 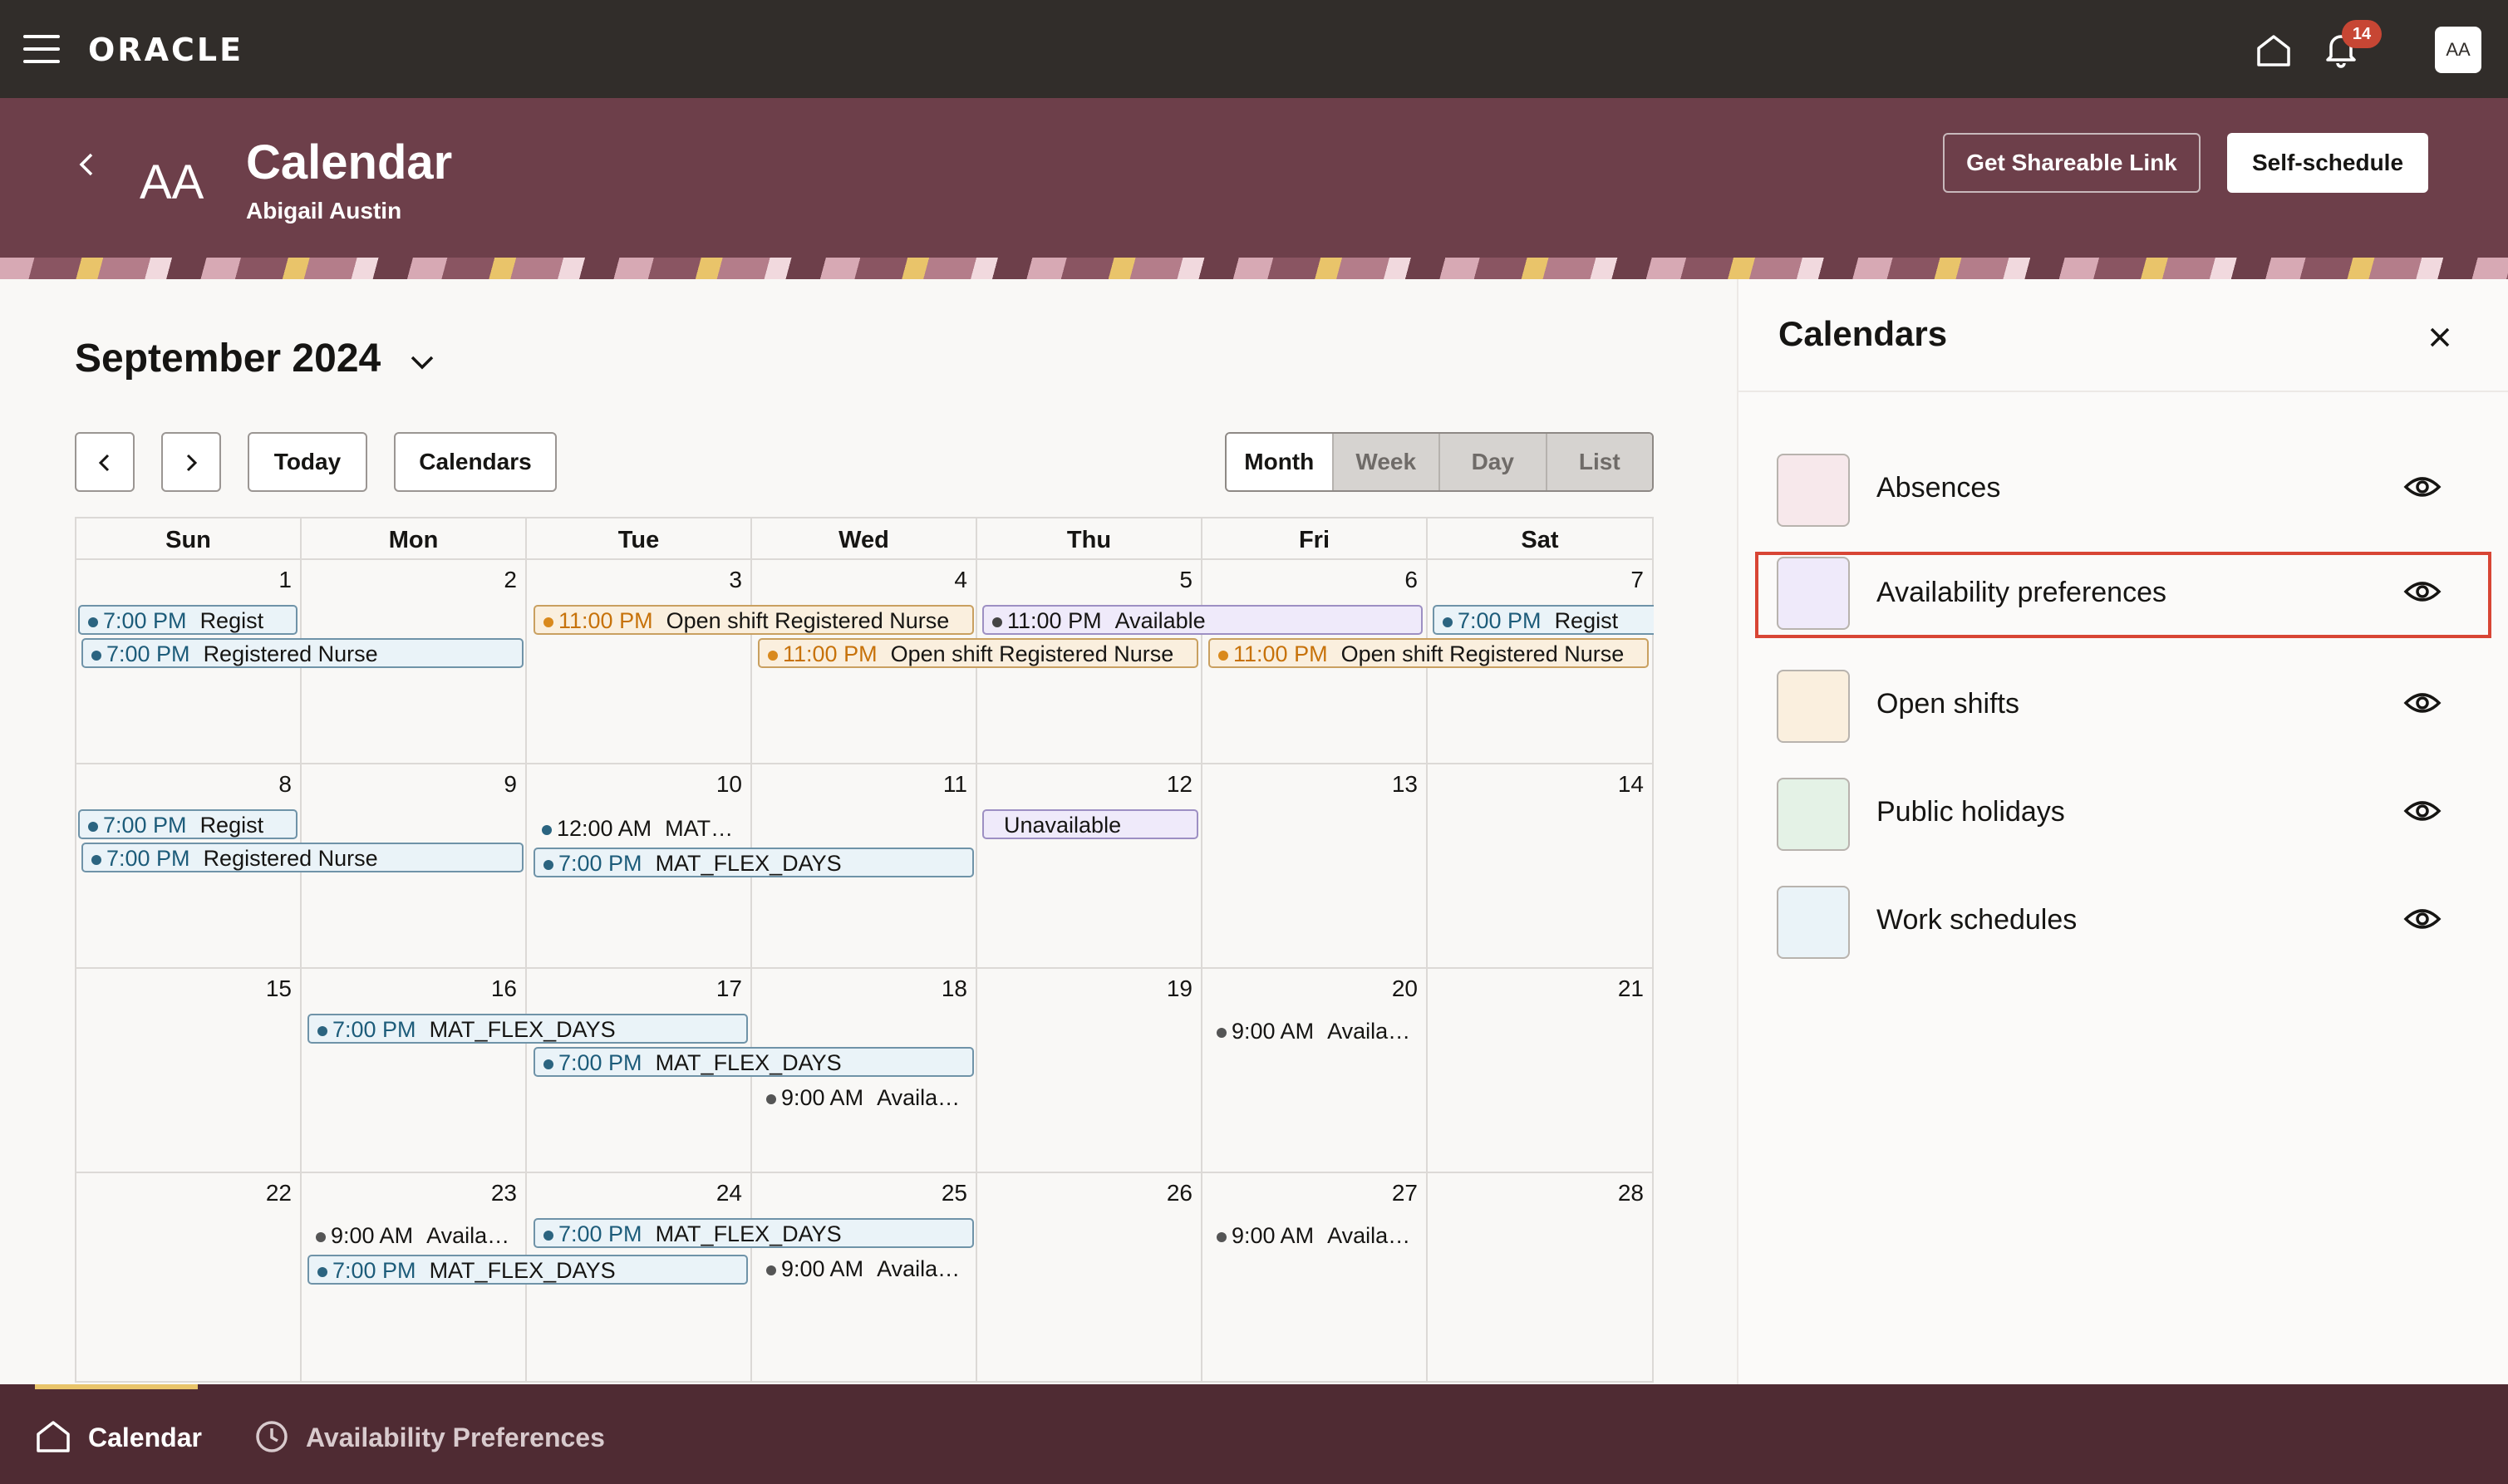 What do you see at coordinates (1089, 1071) in the screenshot?
I see `day-cell: 19` at bounding box center [1089, 1071].